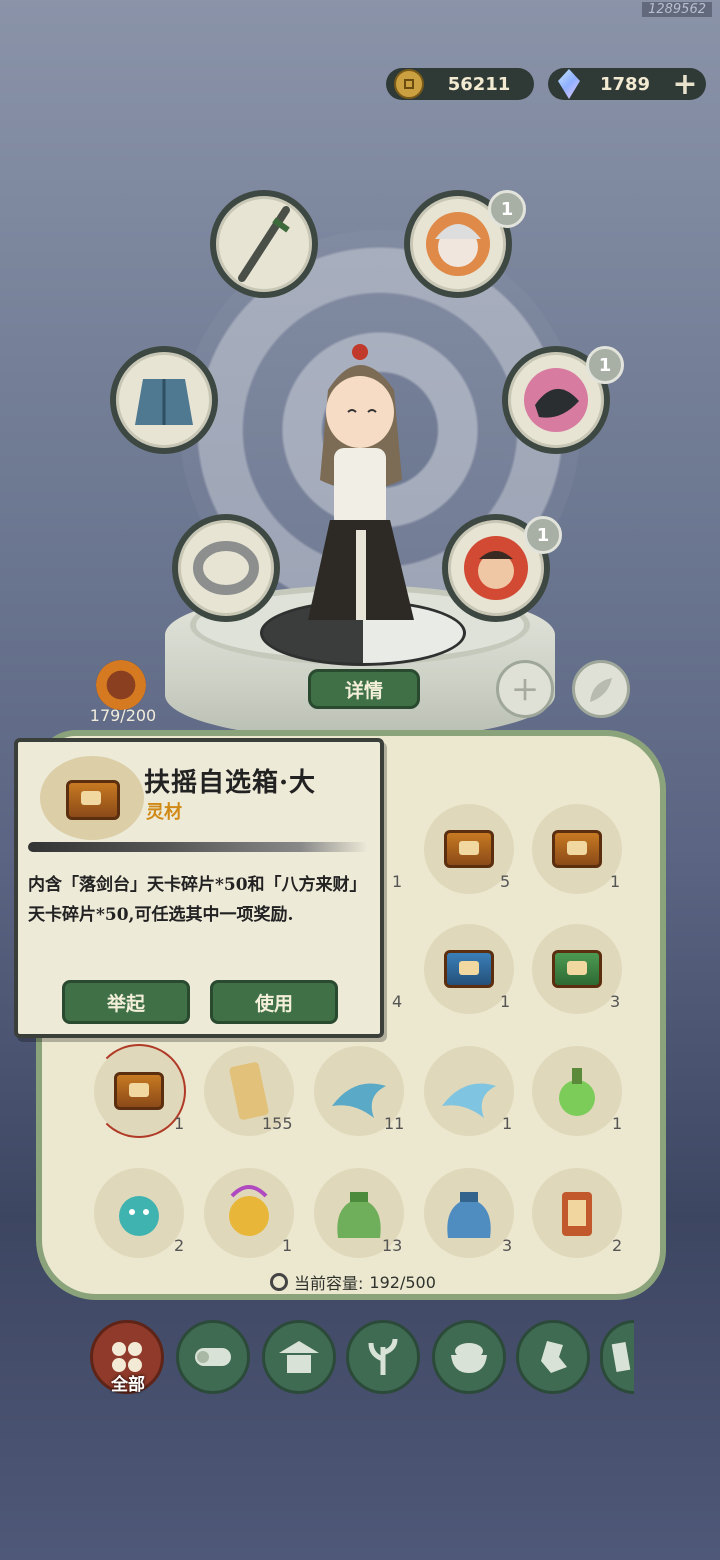  I want to click on ink-divider, so click(198, 847).